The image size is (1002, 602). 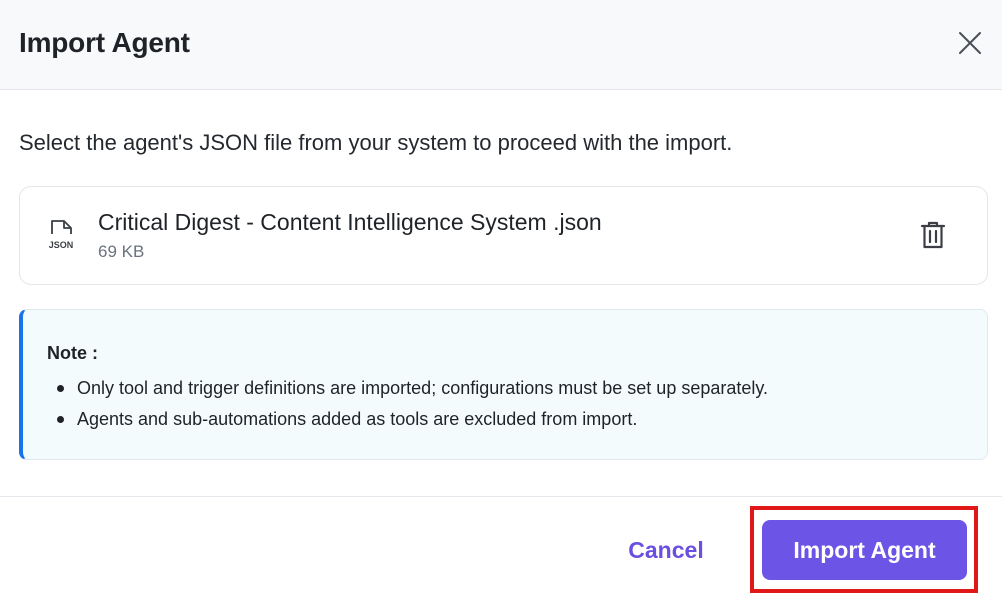 I want to click on delete-file-button, so click(x=933, y=235).